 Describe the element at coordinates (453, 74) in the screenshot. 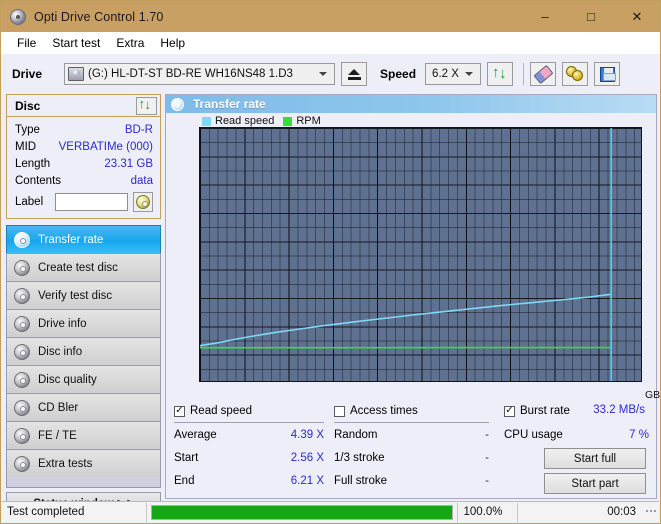

I see `speed-select: 6.2 X` at that location.